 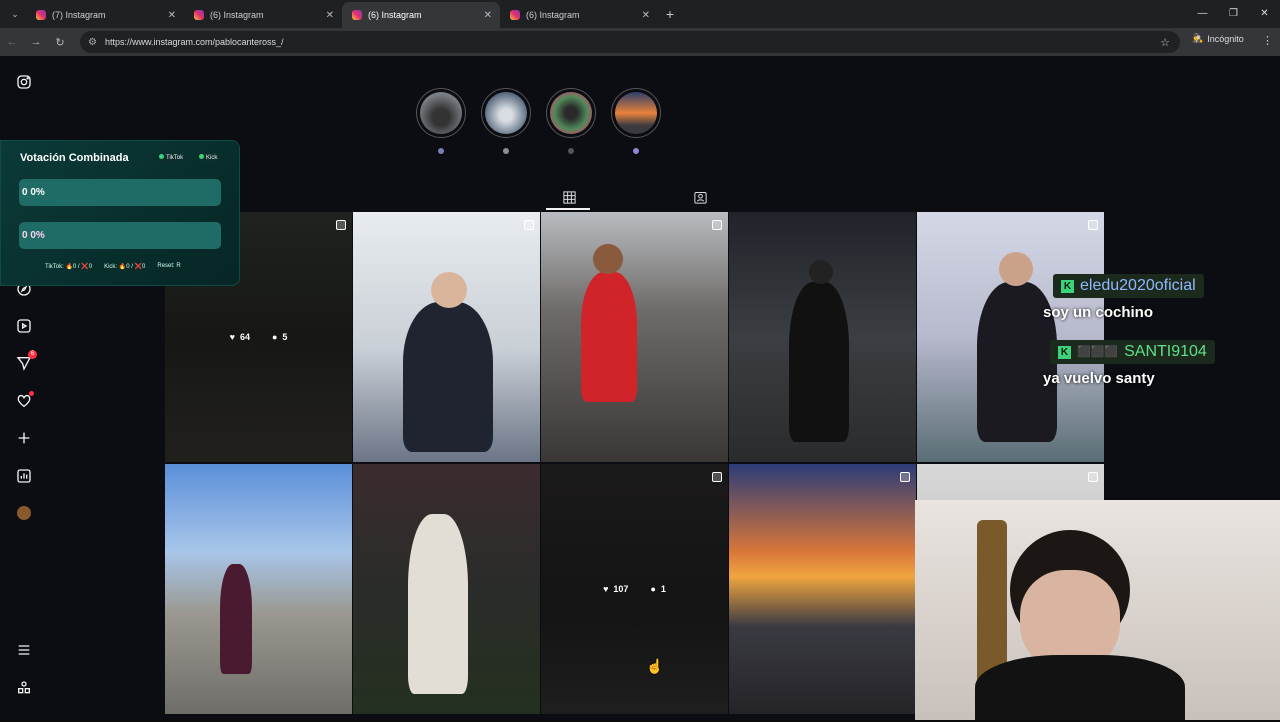 I want to click on instagram-logo-icon, so click(x=24, y=82).